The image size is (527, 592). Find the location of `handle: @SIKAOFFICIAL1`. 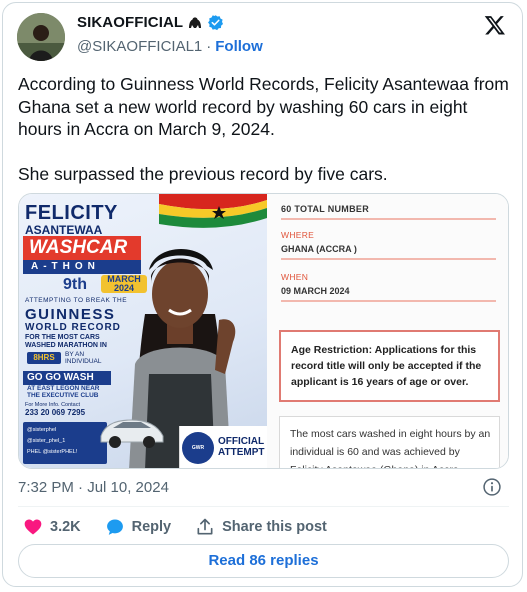

handle: @SIKAOFFICIAL1 is located at coordinates (139, 46).